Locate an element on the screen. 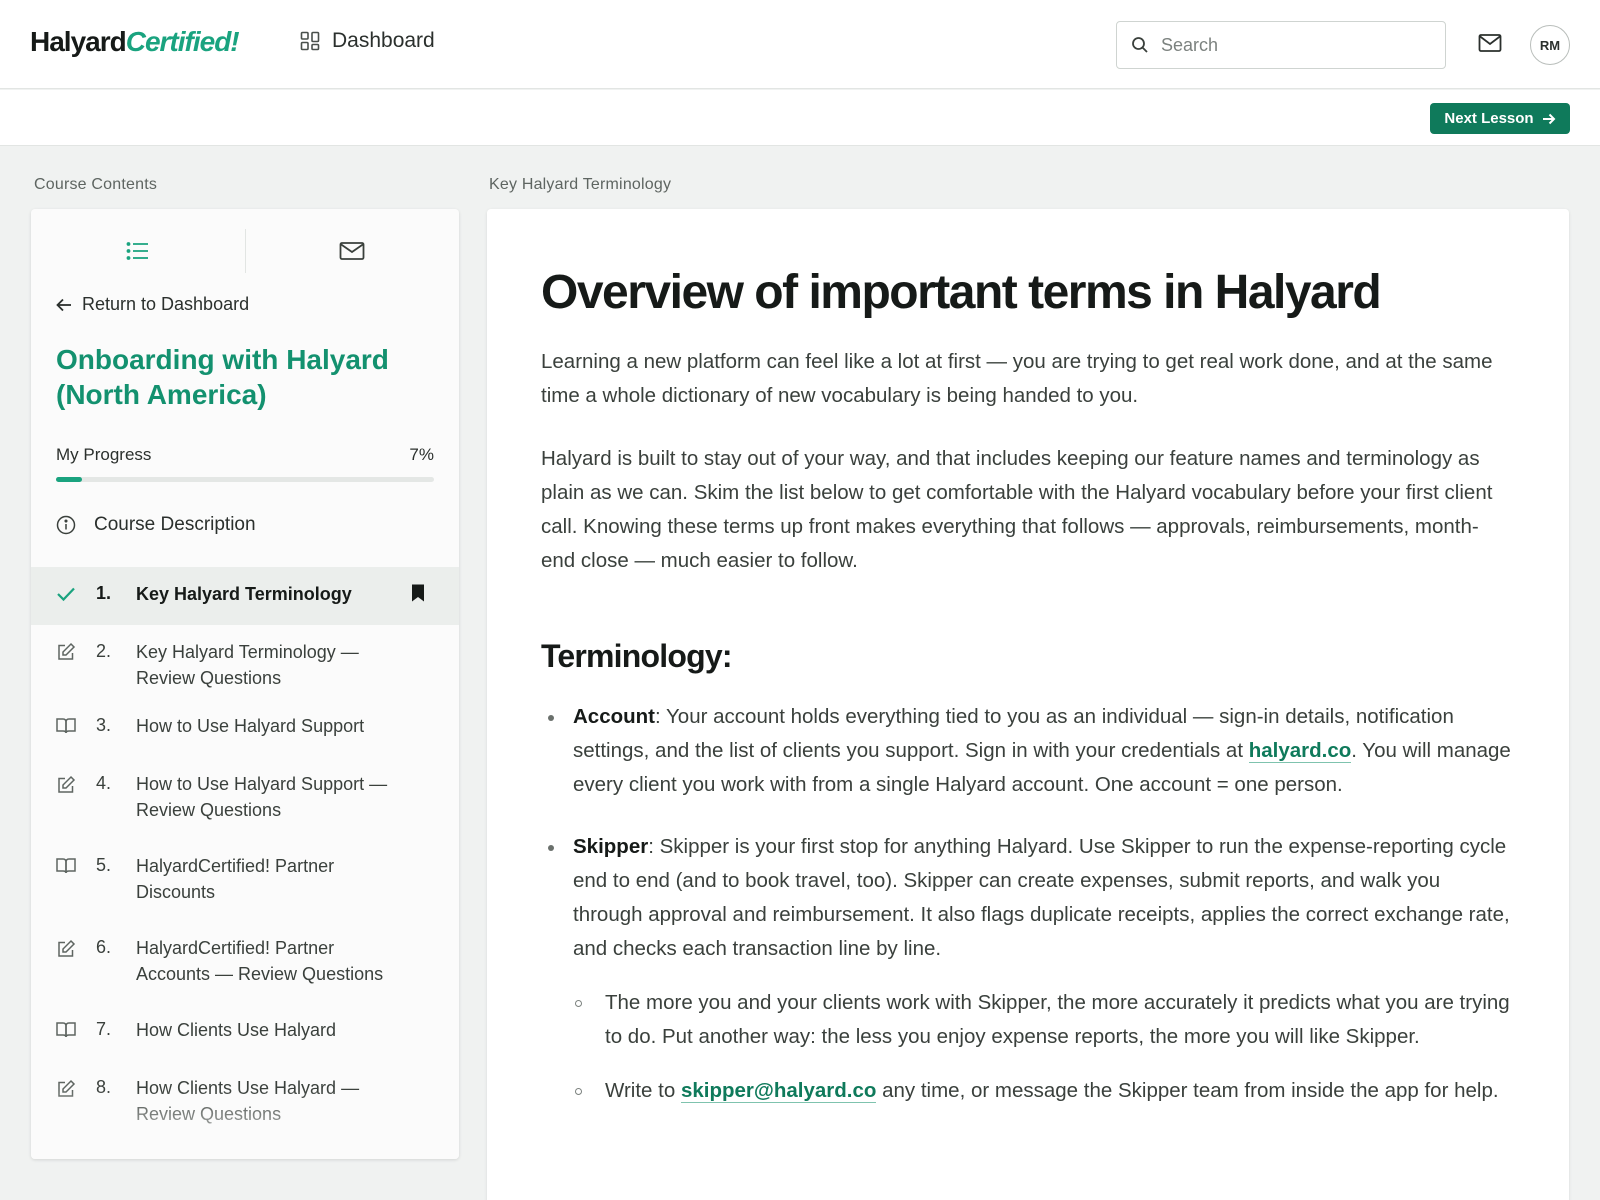  term-name: Account is located at coordinates (614, 716).